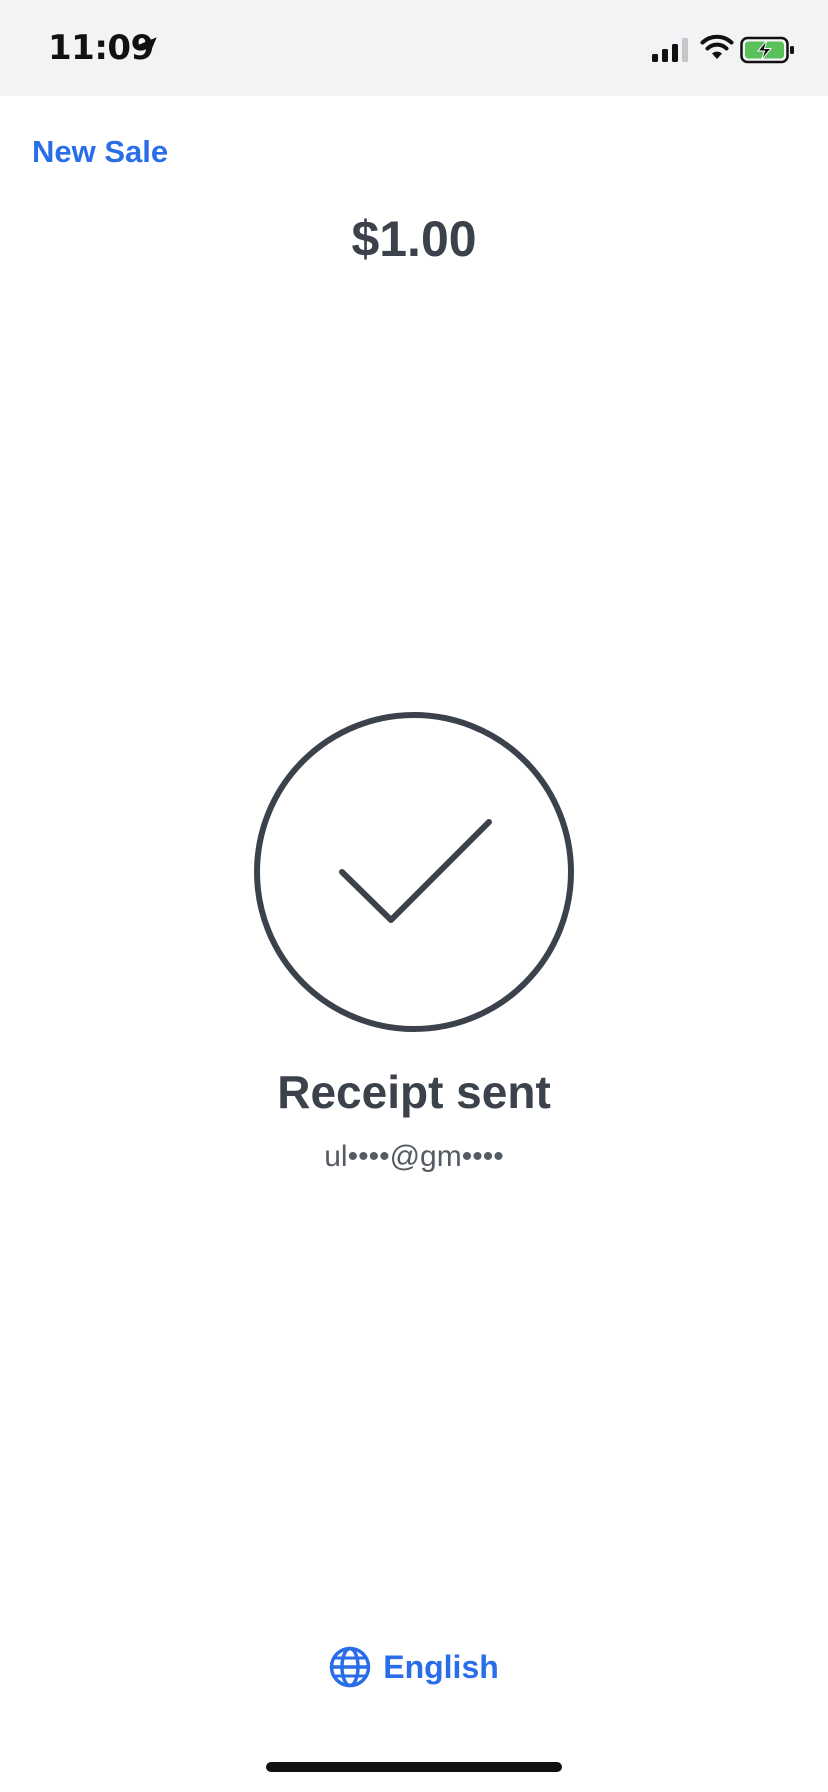  I want to click on sale-amount: $1.00, so click(414, 239).